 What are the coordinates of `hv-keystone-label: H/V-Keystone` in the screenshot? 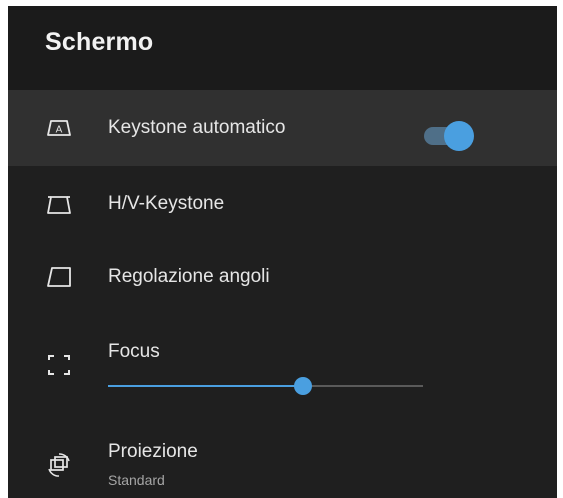 It's located at (166, 203).